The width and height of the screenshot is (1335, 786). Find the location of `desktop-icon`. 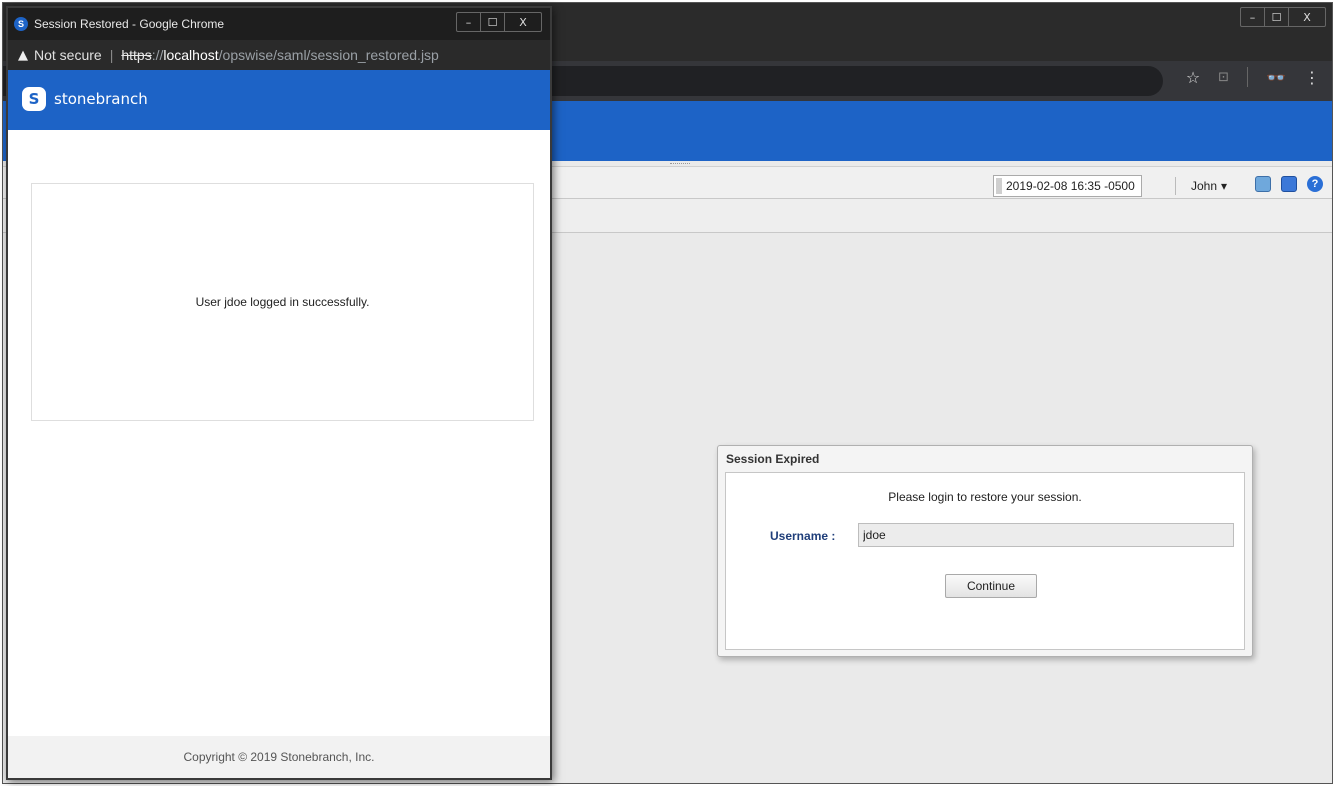

desktop-icon is located at coordinates (1289, 184).